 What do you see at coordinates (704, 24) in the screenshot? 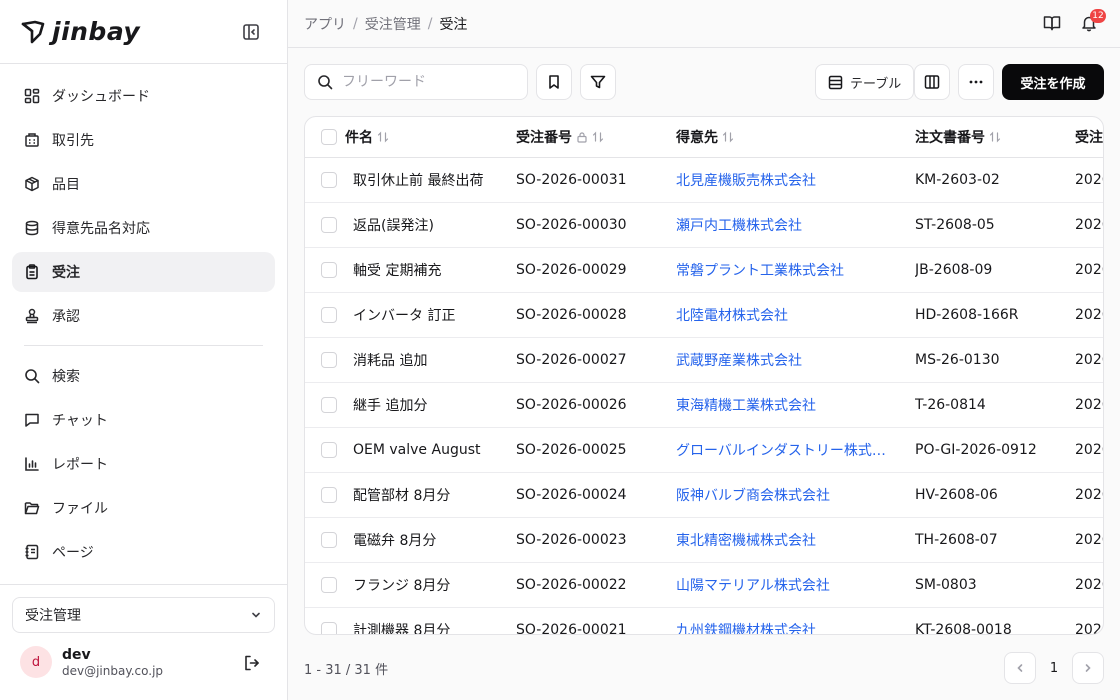
I see `top-header: アプリ / 受注管理 / 受注 12` at bounding box center [704, 24].